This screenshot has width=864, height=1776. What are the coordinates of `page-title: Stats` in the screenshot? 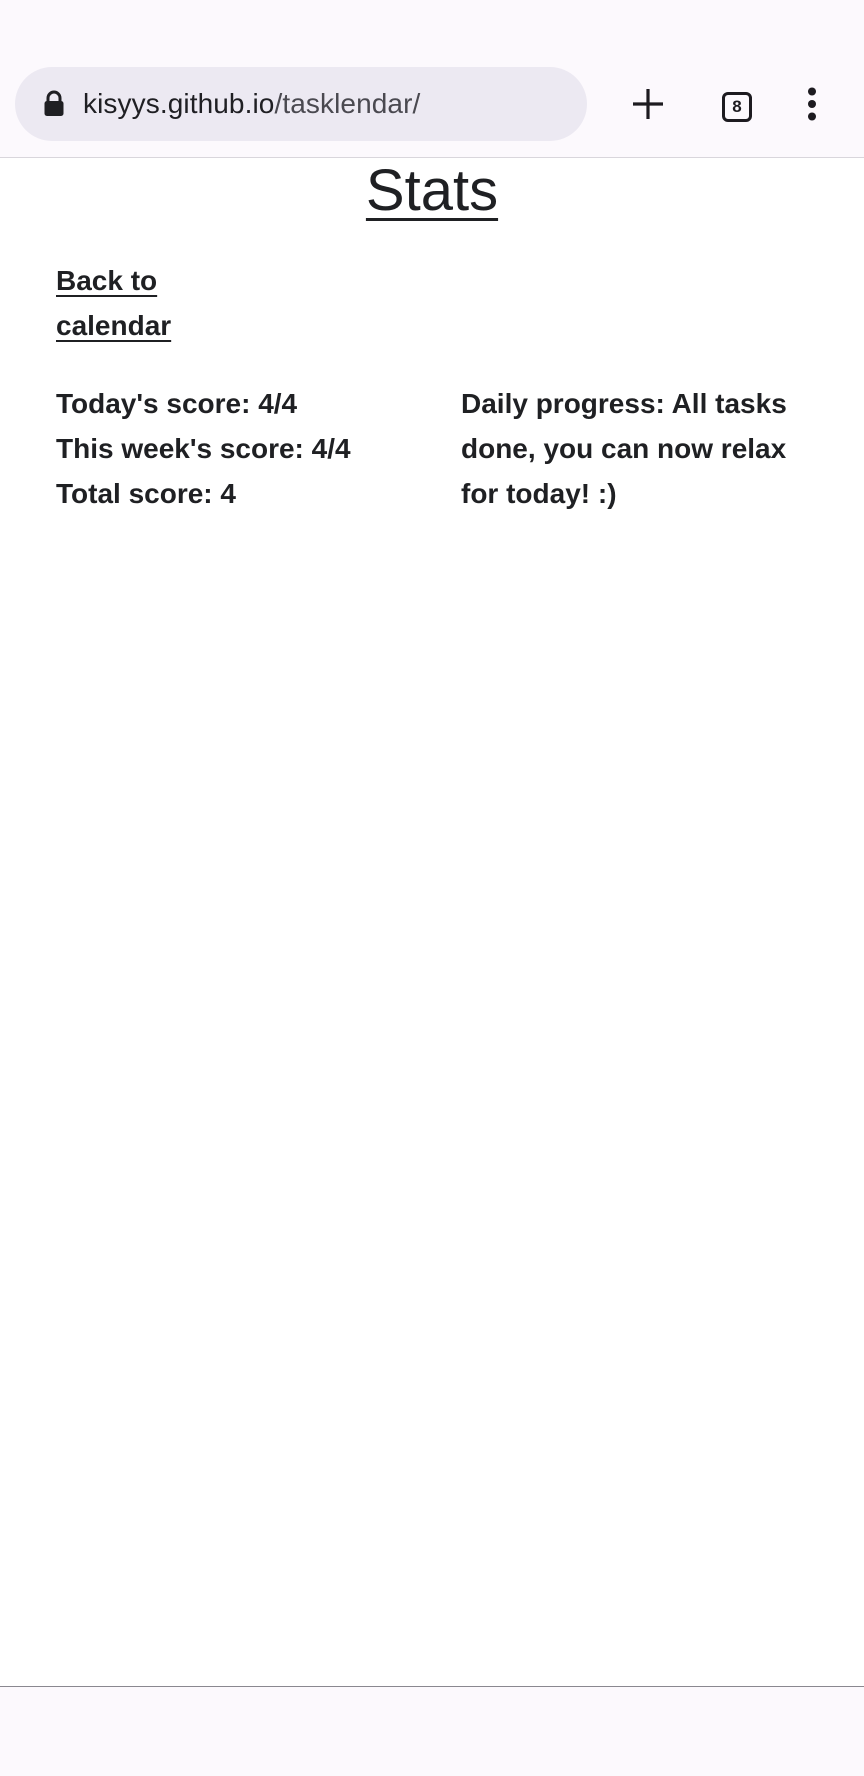 It's located at (432, 190).